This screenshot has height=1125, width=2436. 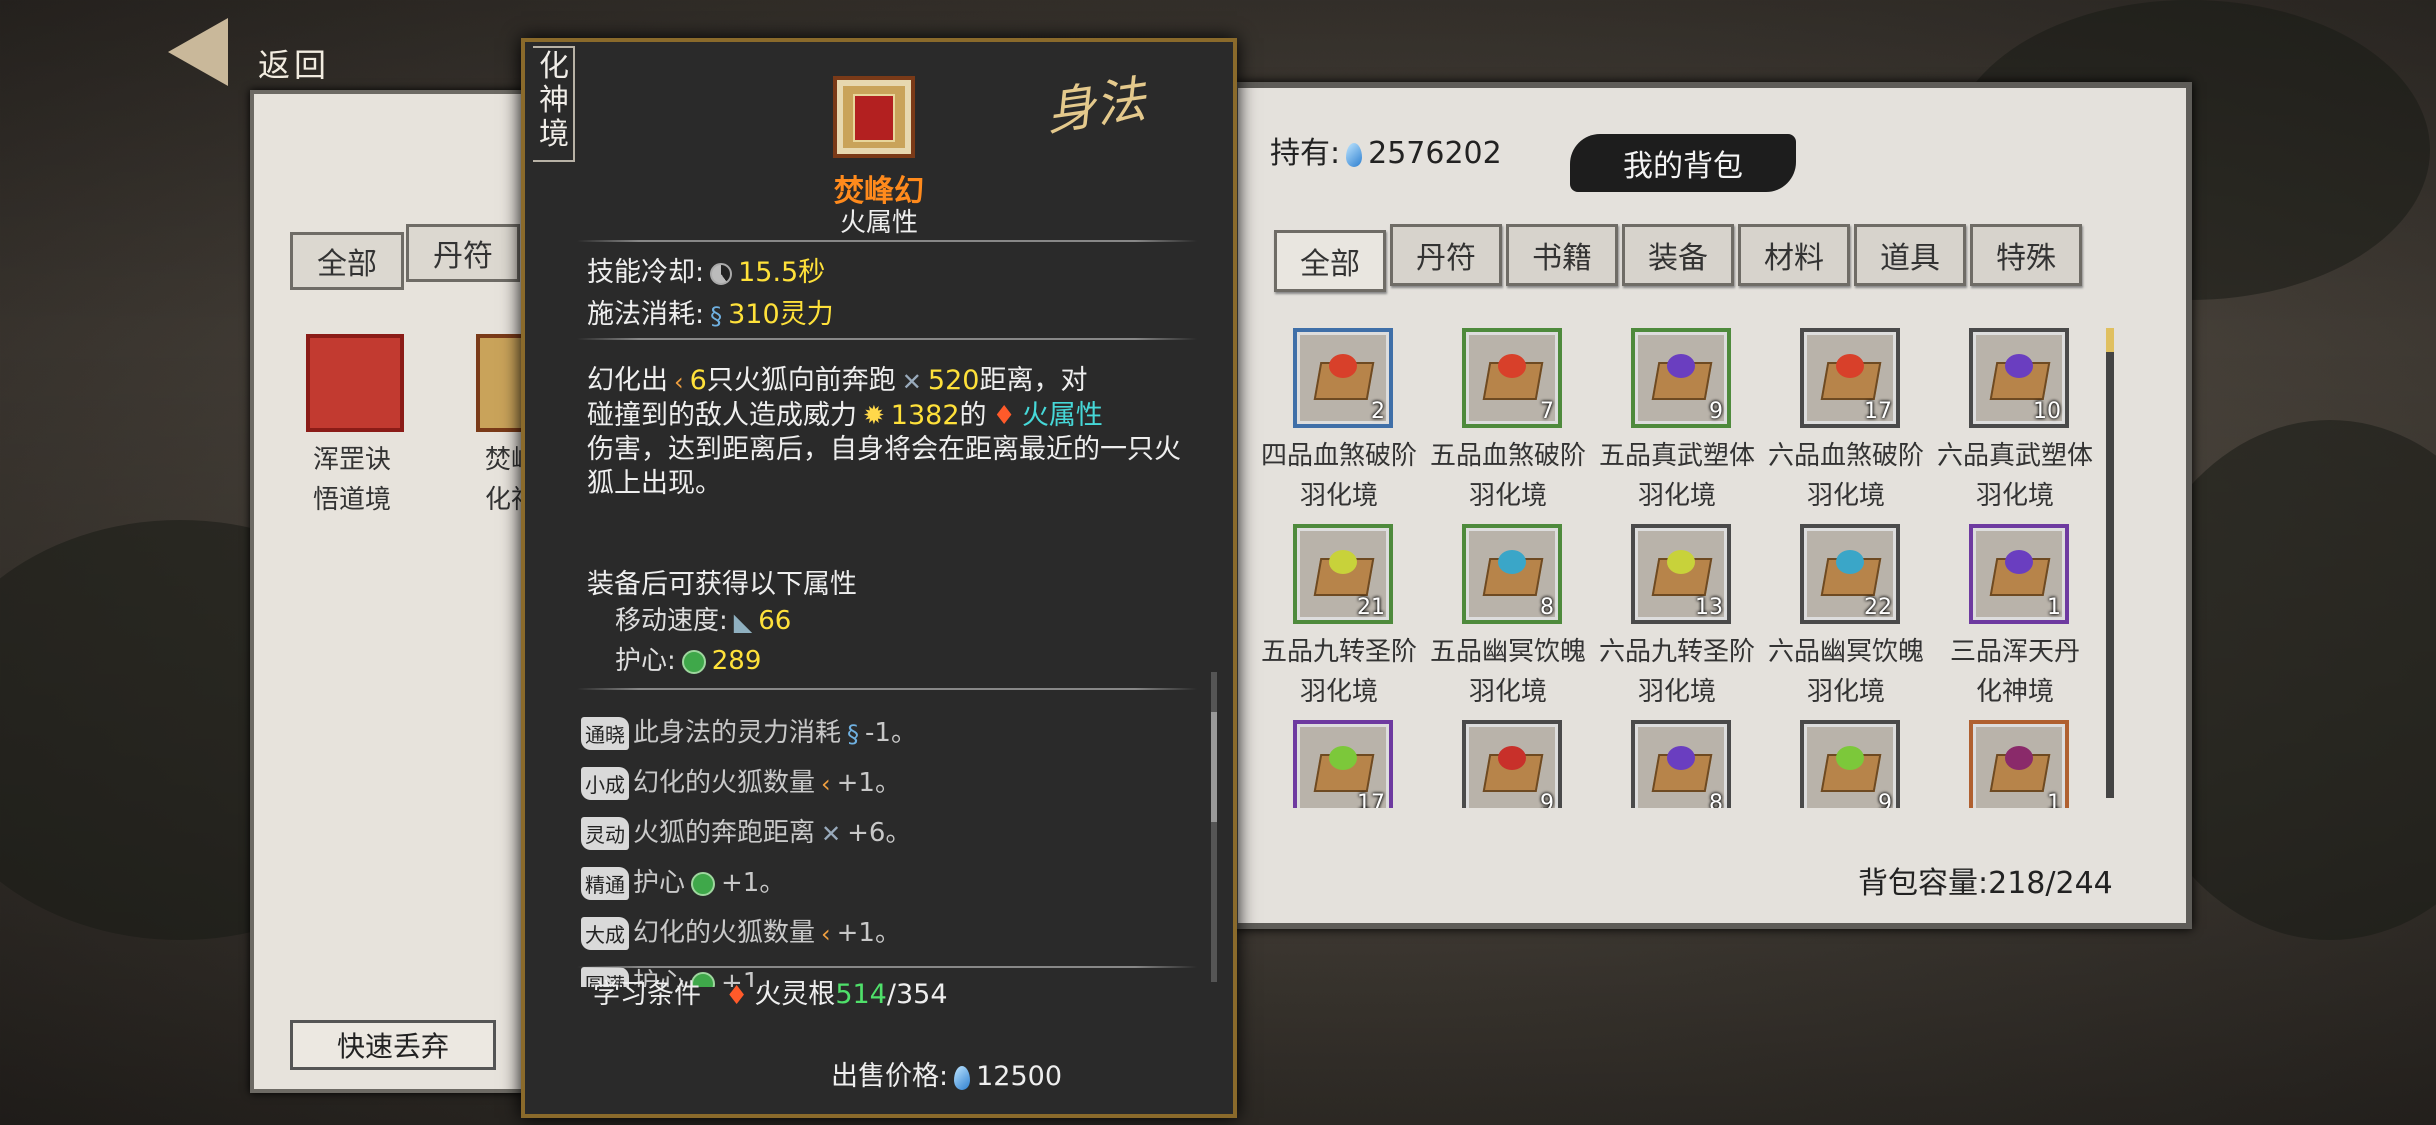 What do you see at coordinates (1794, 255) in the screenshot?
I see `bag-tab-materials: 材料` at bounding box center [1794, 255].